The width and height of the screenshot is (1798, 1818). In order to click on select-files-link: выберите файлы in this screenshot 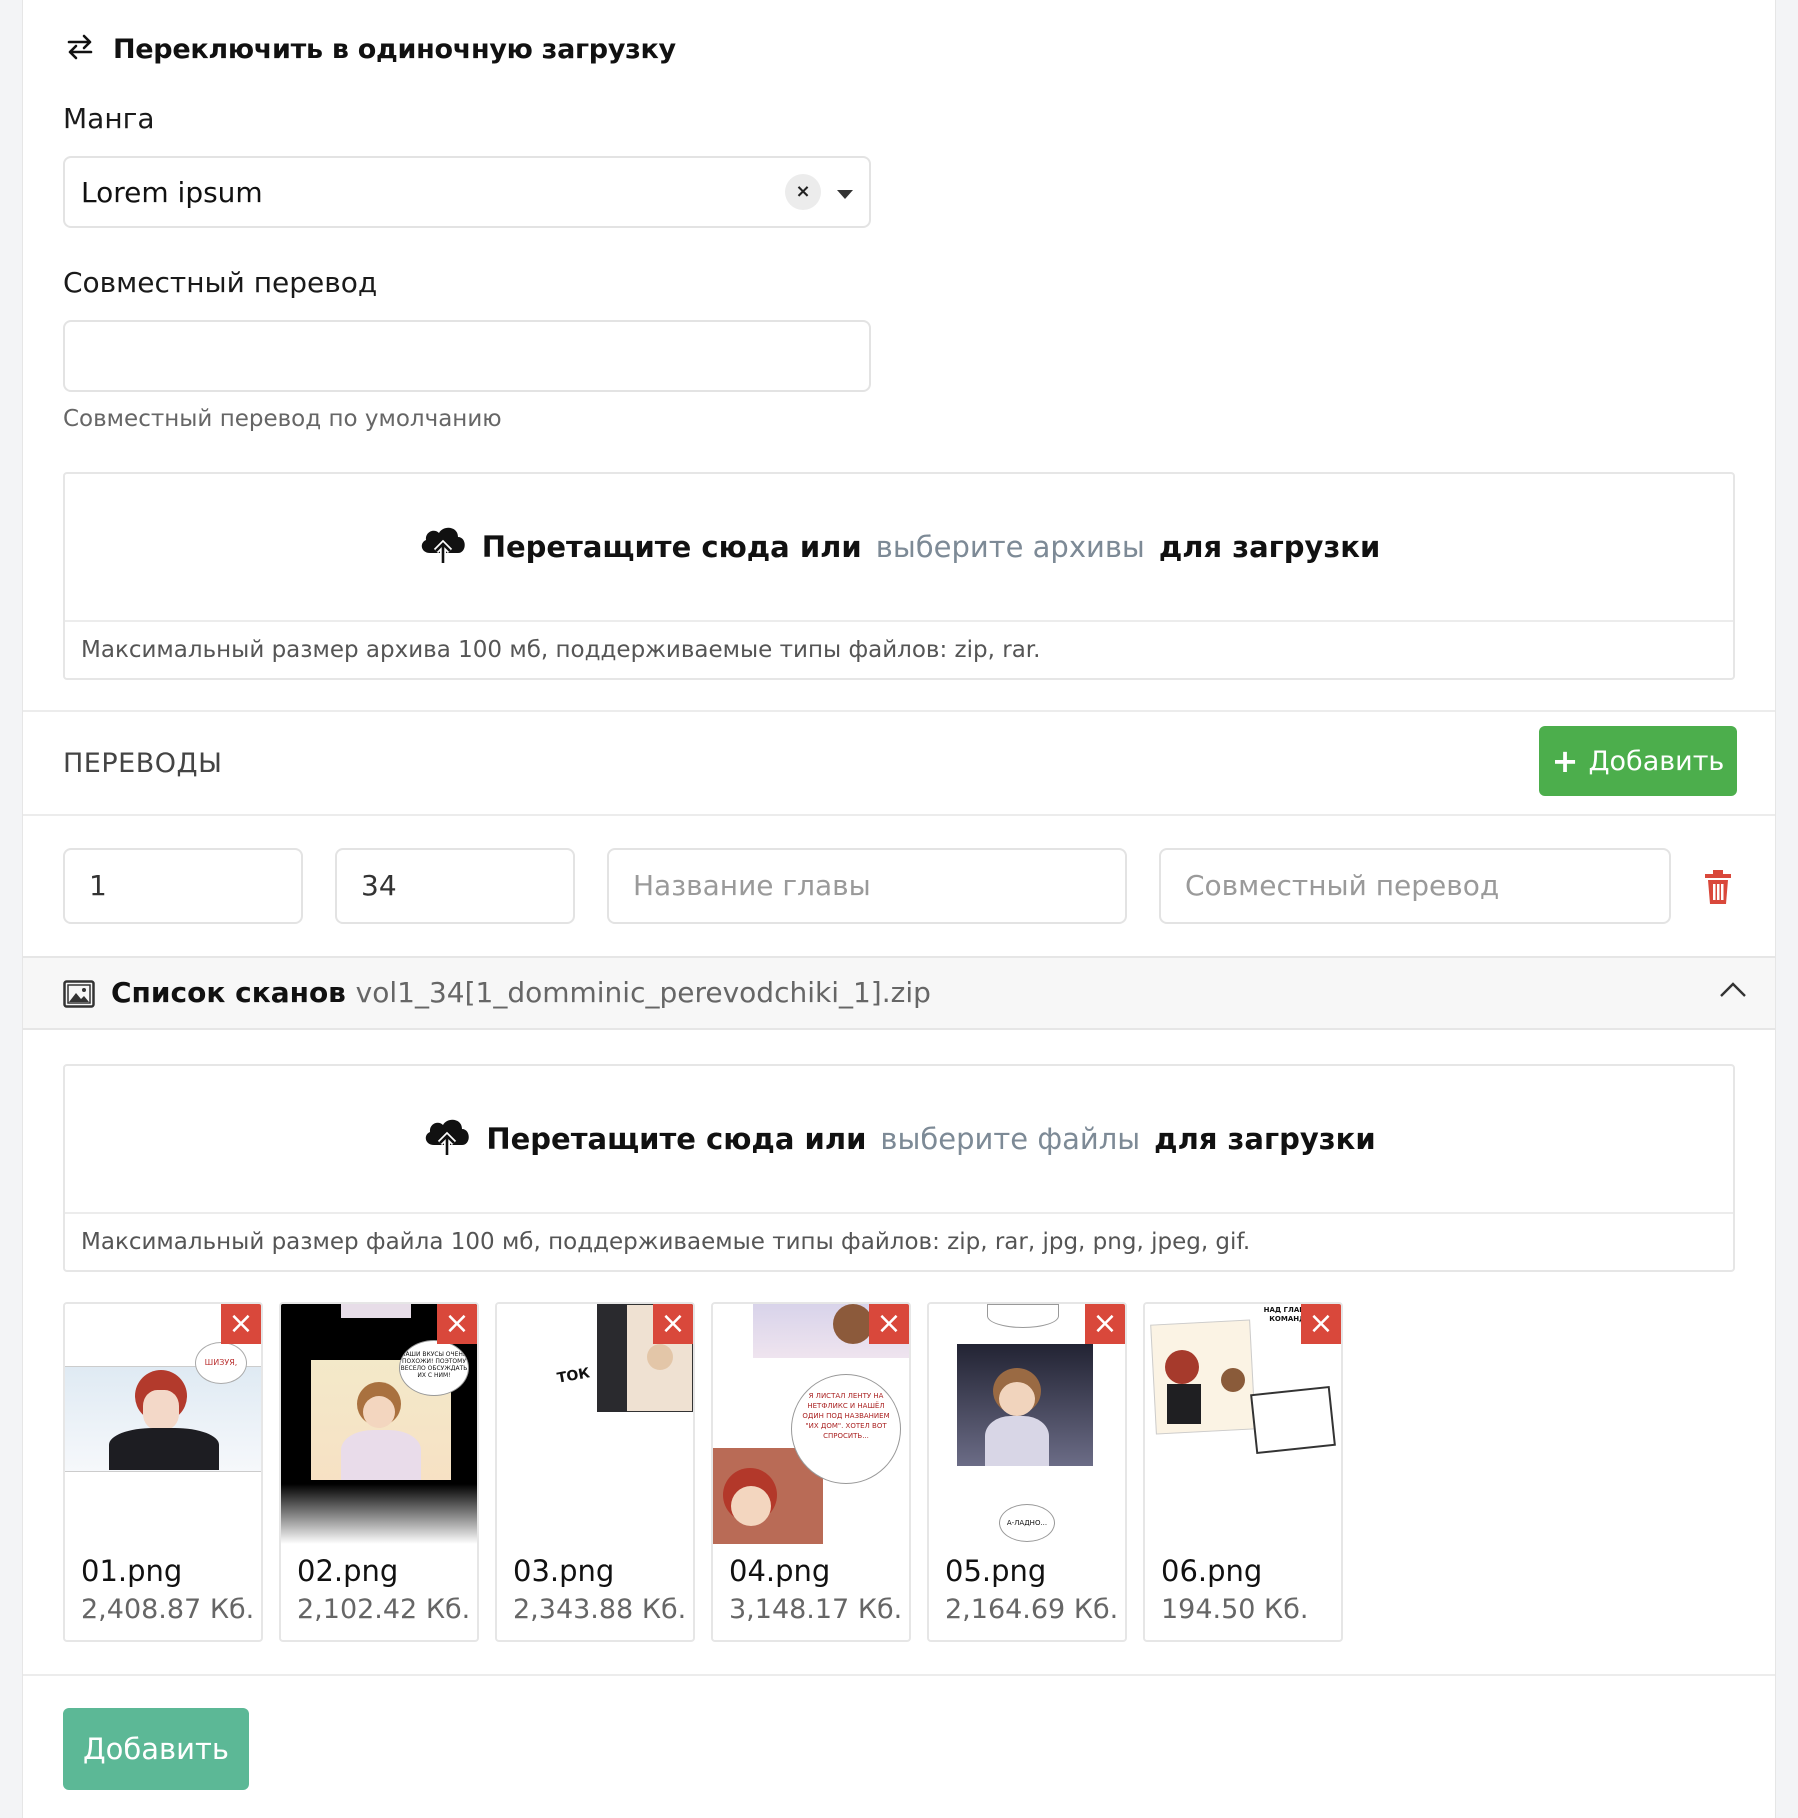, I will do `click(1010, 1139)`.